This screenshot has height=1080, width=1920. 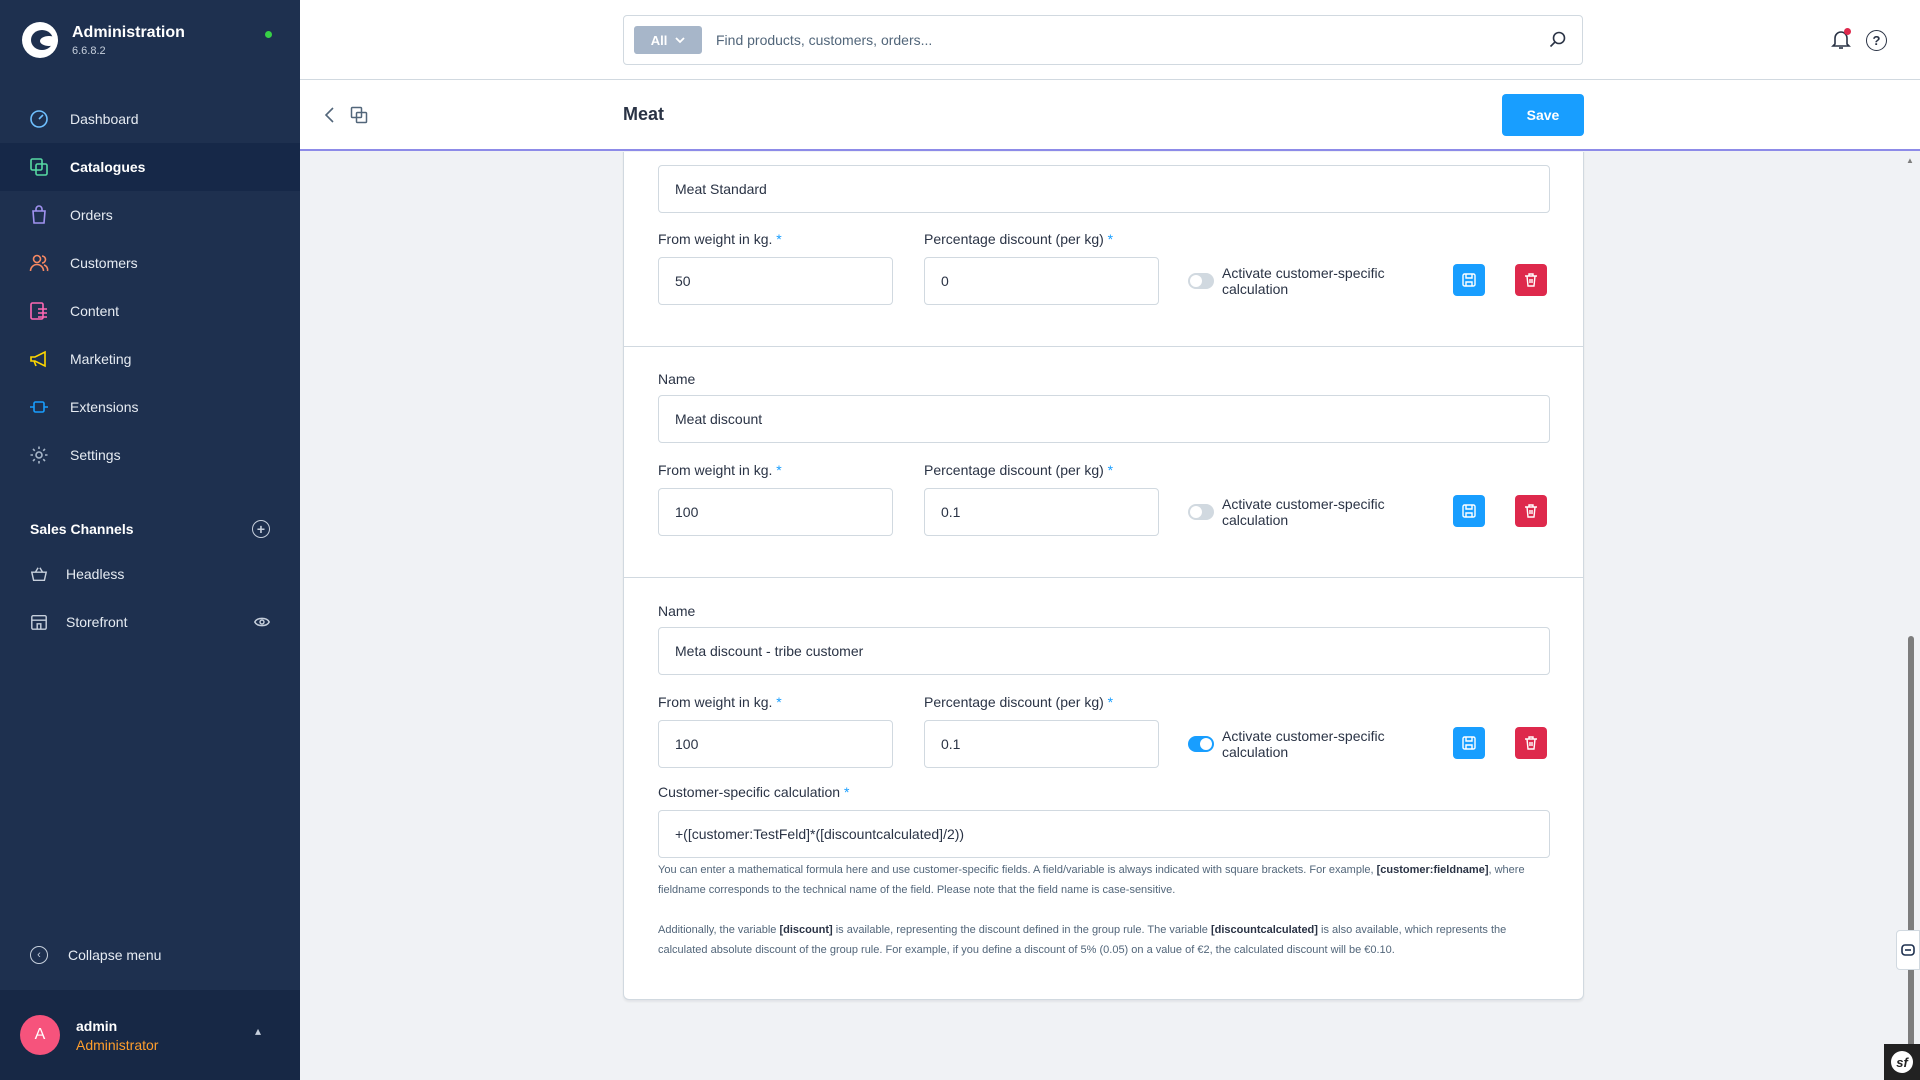 I want to click on sidebar-item-settings: Settings, so click(x=150, y=455).